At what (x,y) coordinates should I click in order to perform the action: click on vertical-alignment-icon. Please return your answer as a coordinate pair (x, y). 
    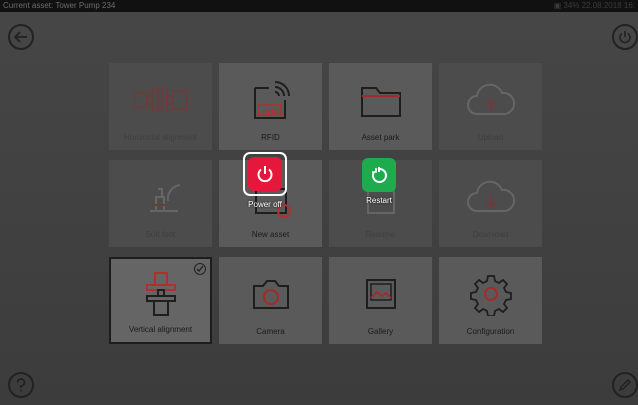
    Looking at the image, I should click on (160, 294).